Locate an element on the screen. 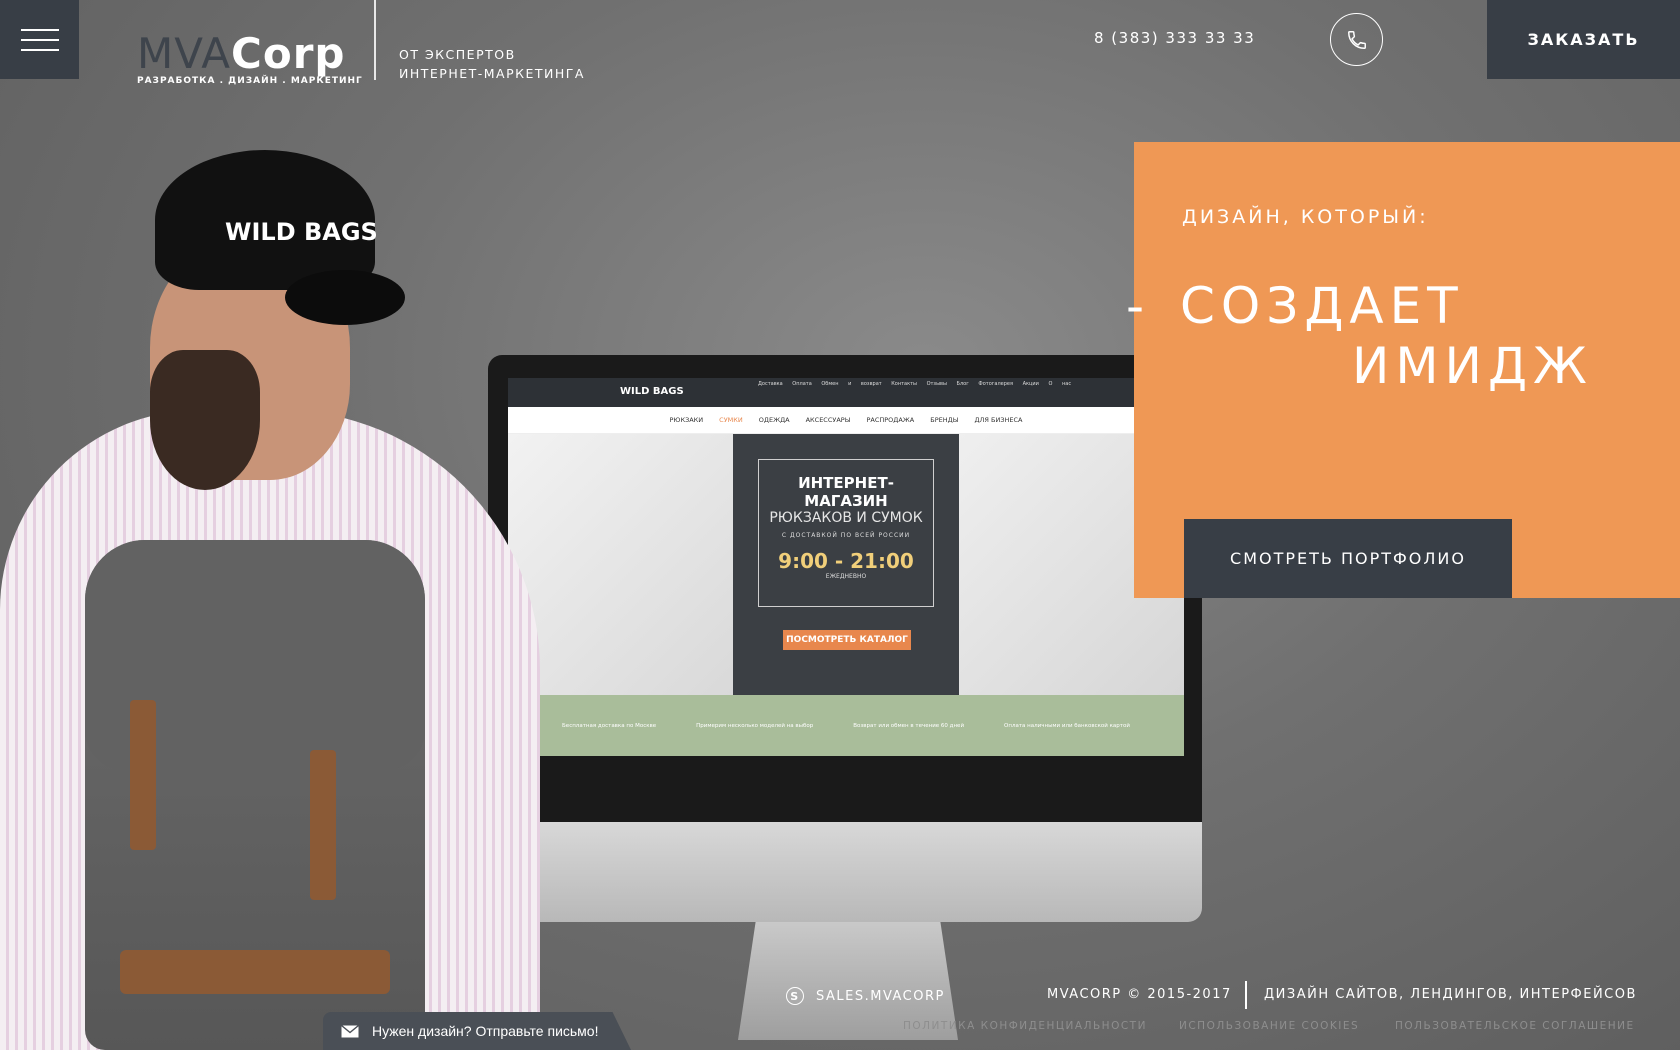 The image size is (1680, 1050). footer-divider is located at coordinates (1246, 995).